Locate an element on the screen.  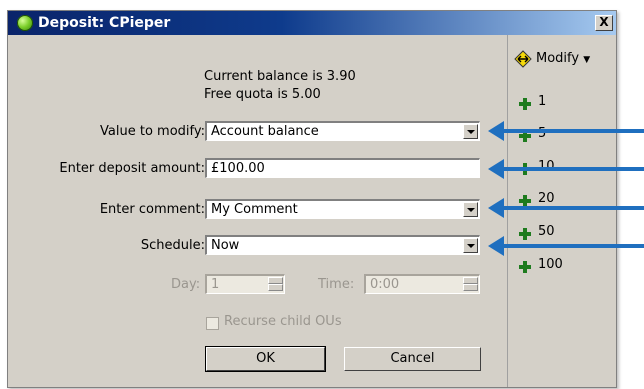
deposit-amount-input: £100.00 is located at coordinates (342, 168).